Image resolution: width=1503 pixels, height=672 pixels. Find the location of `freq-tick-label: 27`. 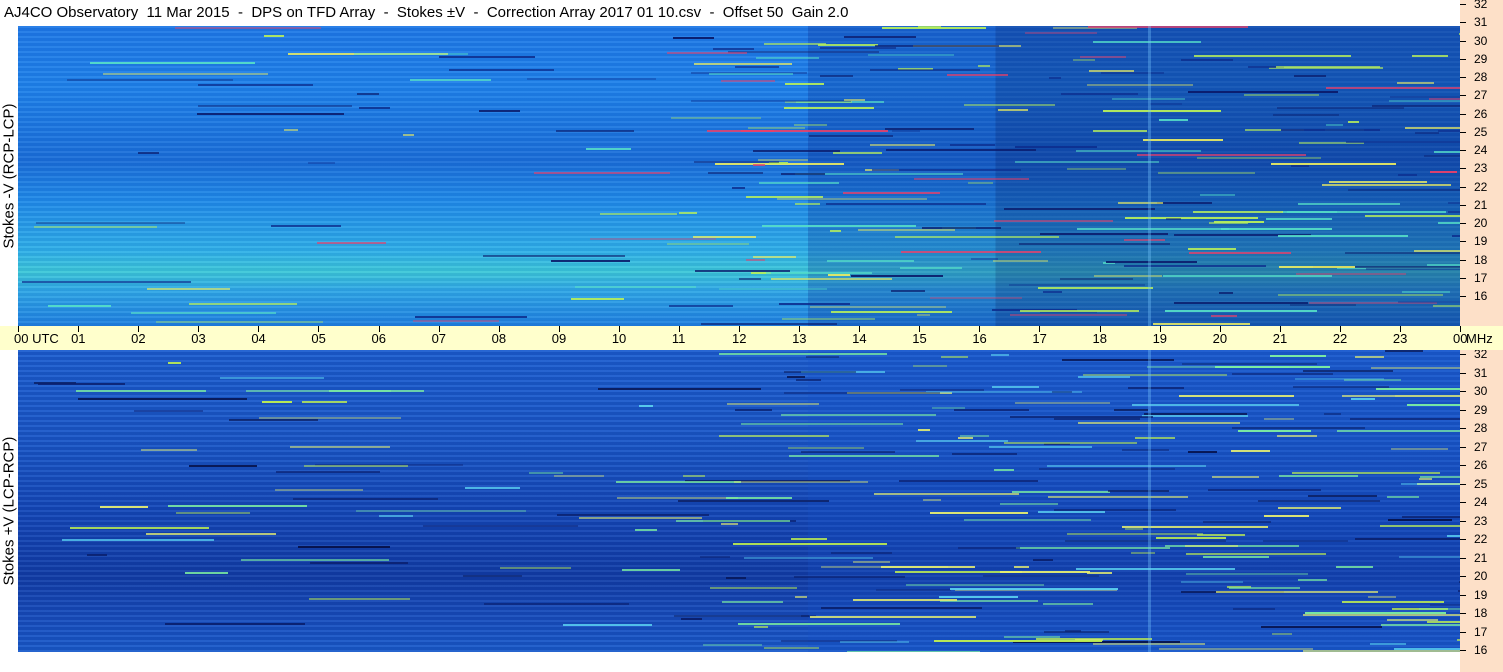

freq-tick-label: 27 is located at coordinates (1481, 446).